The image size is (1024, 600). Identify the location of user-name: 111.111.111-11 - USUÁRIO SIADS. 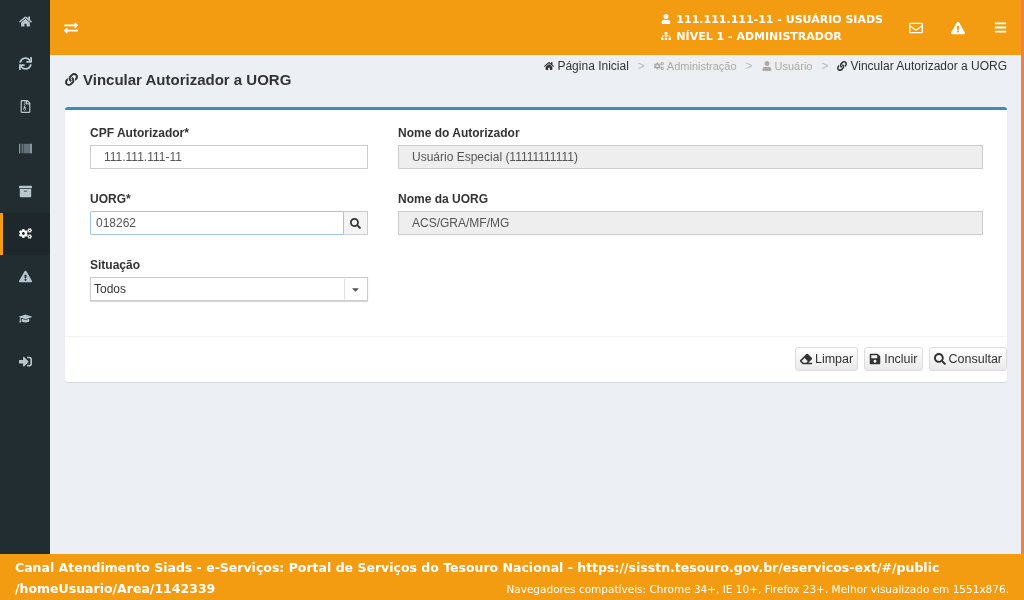
(779, 19).